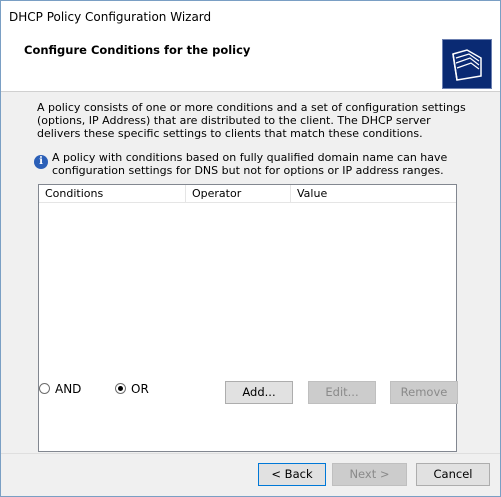 This screenshot has height=497, width=501. I want to click on remove-button: Remove, so click(424, 392).